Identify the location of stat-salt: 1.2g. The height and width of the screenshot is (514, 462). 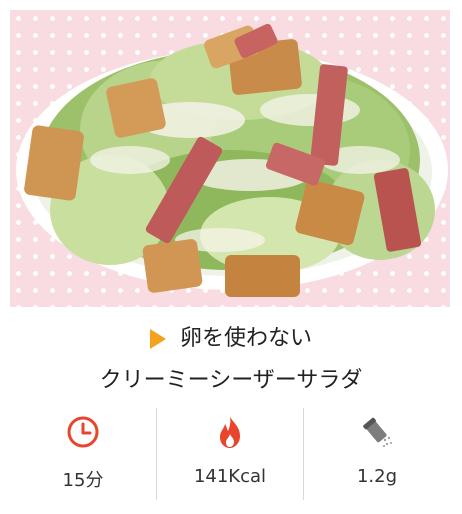
(376, 454).